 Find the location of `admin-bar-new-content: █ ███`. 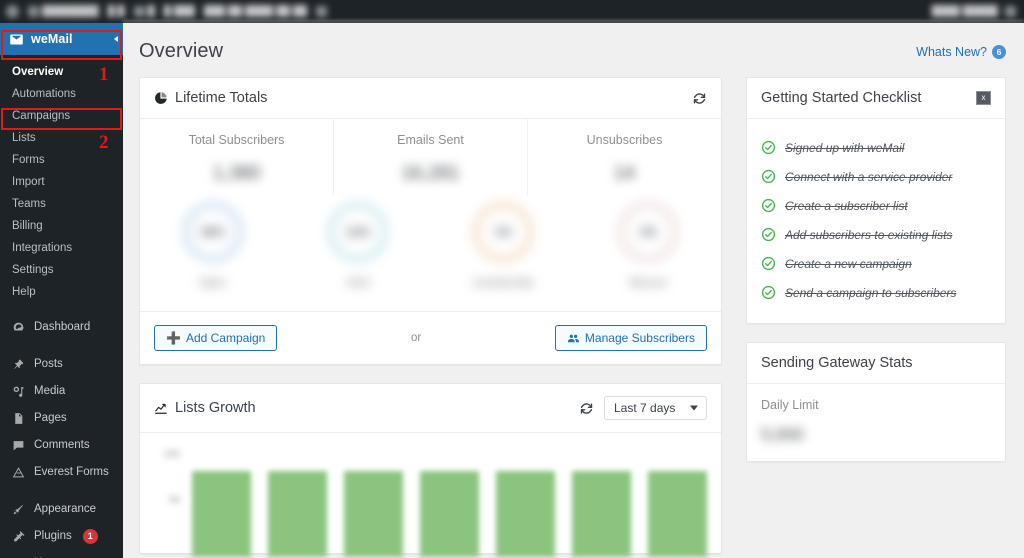

admin-bar-new-content: █ ███ is located at coordinates (179, 11).